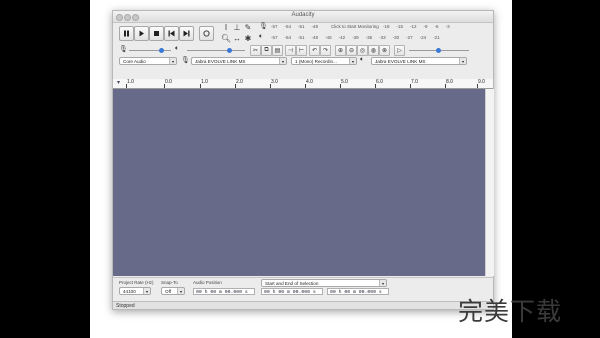 The image size is (600, 338). I want to click on paste-button: ▤, so click(277, 50).